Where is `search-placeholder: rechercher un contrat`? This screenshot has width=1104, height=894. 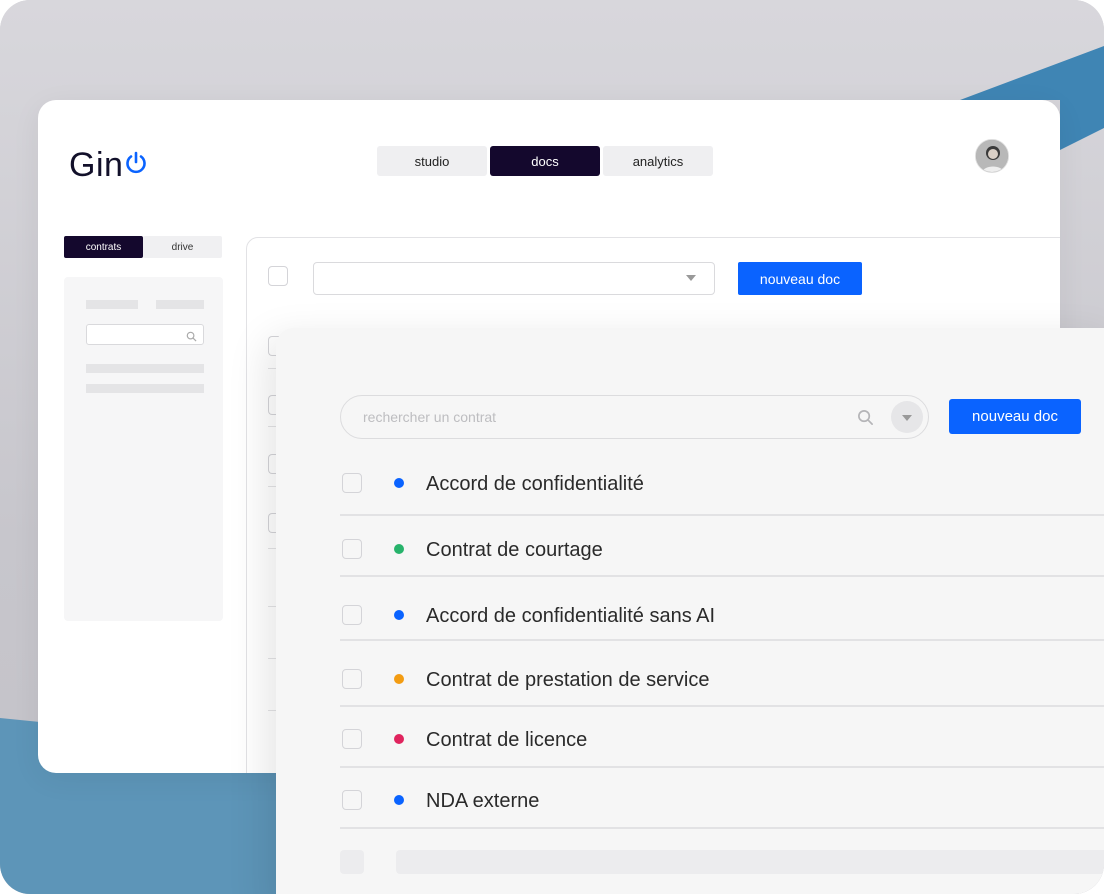 search-placeholder: rechercher un contrat is located at coordinates (429, 417).